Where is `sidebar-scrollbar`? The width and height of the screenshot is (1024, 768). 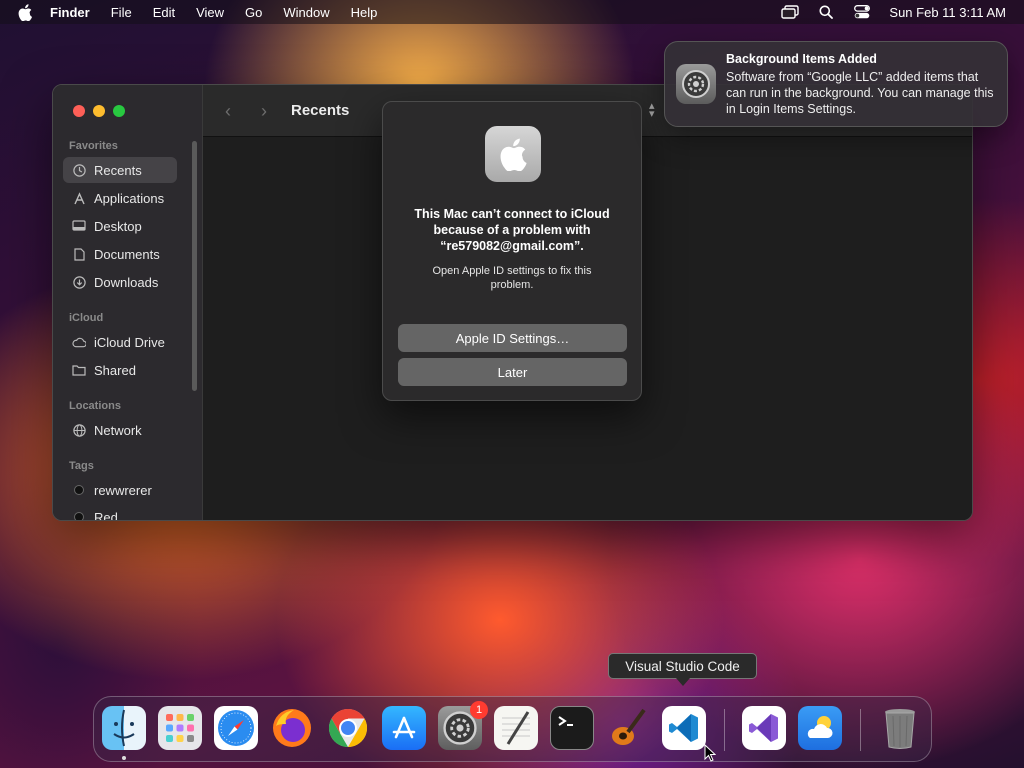 sidebar-scrollbar is located at coordinates (194, 266).